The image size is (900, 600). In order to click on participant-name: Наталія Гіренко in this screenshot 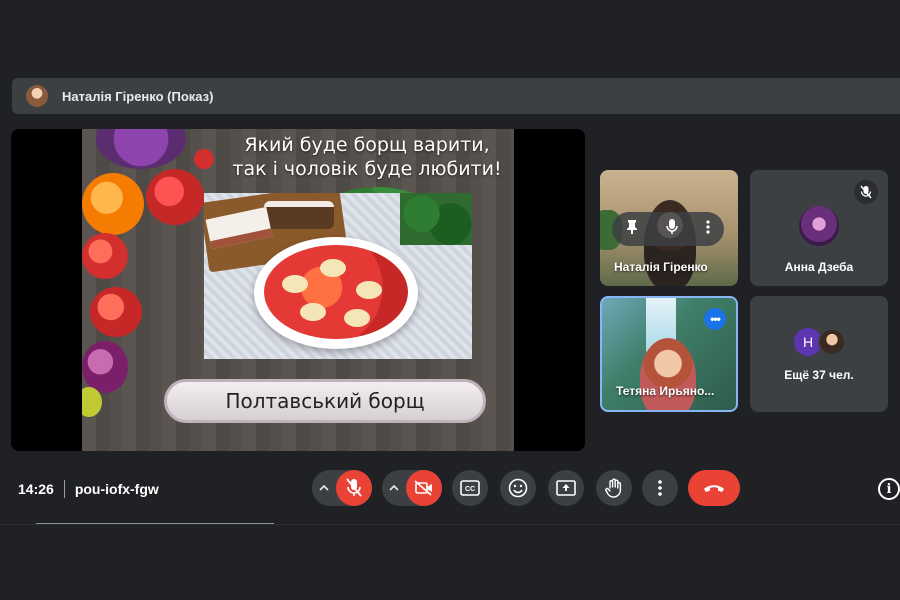, I will do `click(661, 267)`.